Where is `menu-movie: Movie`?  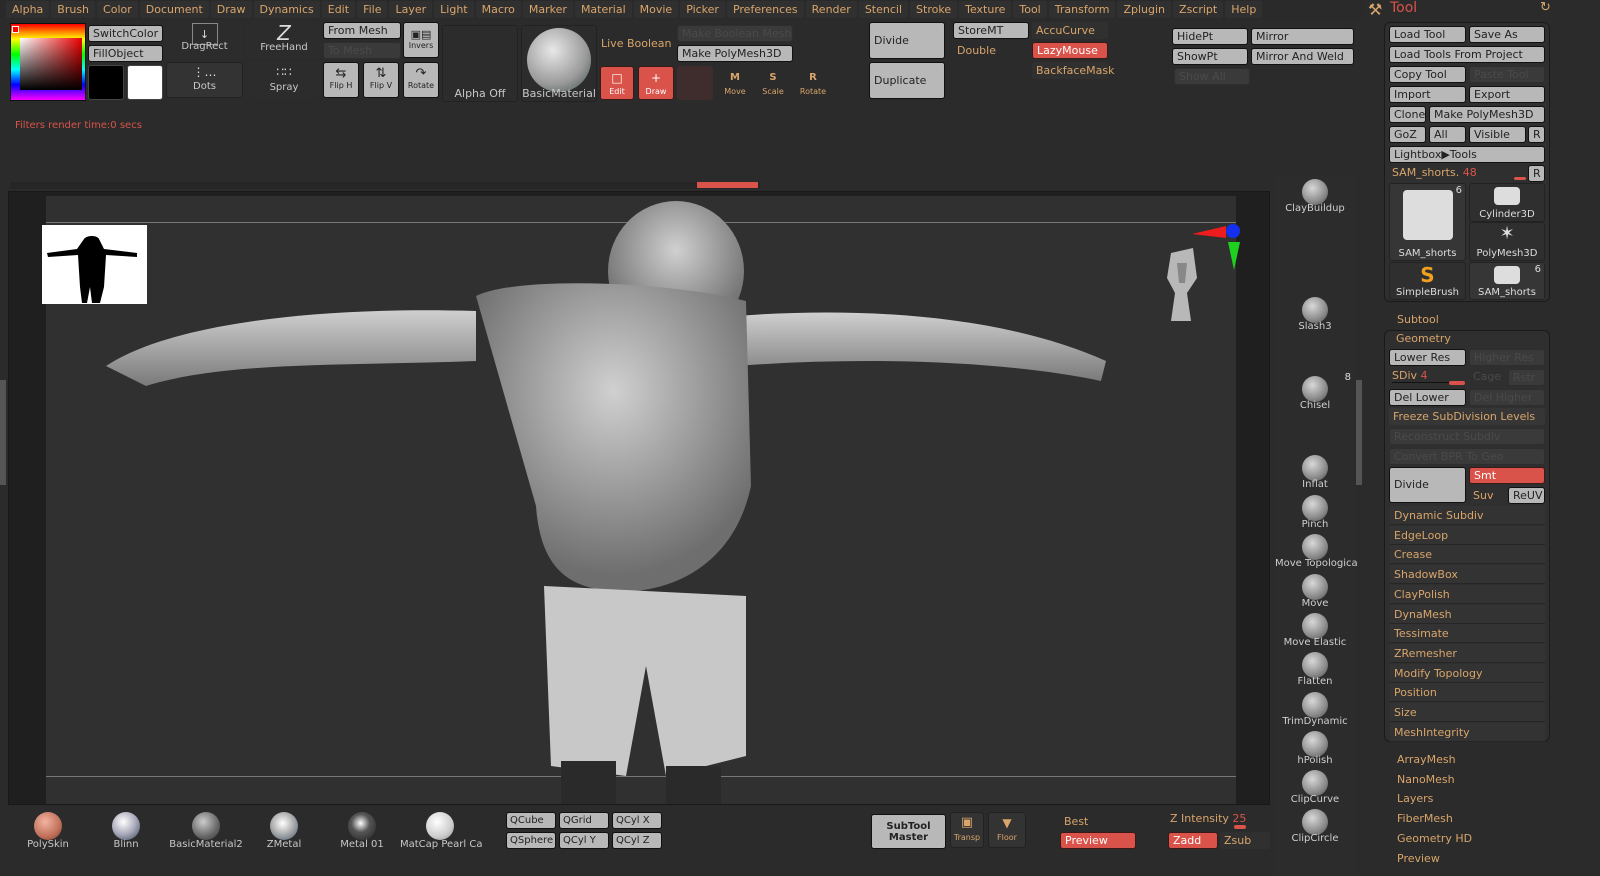 menu-movie: Movie is located at coordinates (656, 9).